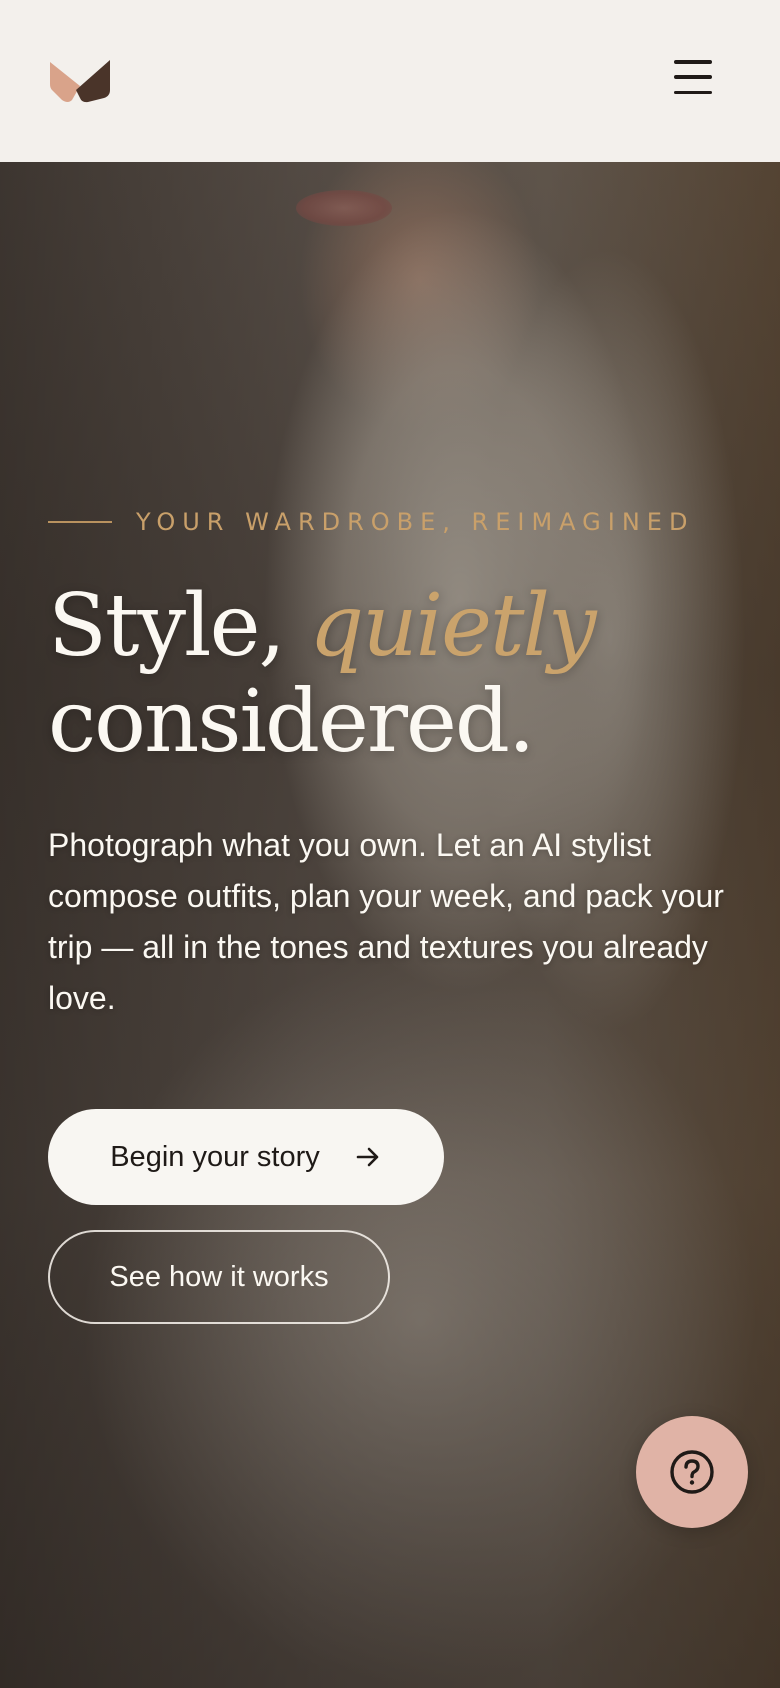 Image resolution: width=780 pixels, height=1688 pixels. What do you see at coordinates (291, 722) in the screenshot?
I see `headline-part-2: considered.` at bounding box center [291, 722].